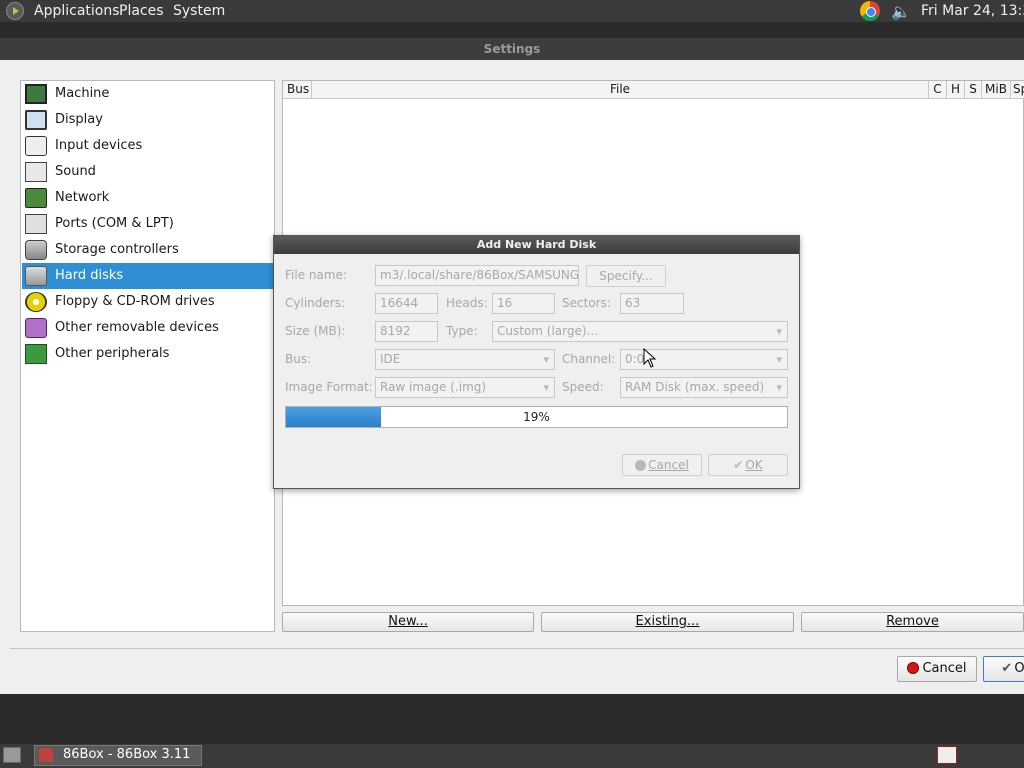  I want to click on category-item-sound: Sound, so click(148, 172).